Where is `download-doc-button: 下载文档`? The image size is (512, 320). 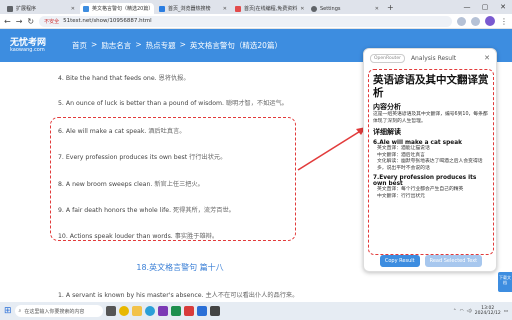
download-doc-button: 下载文档 is located at coordinates (505, 282).